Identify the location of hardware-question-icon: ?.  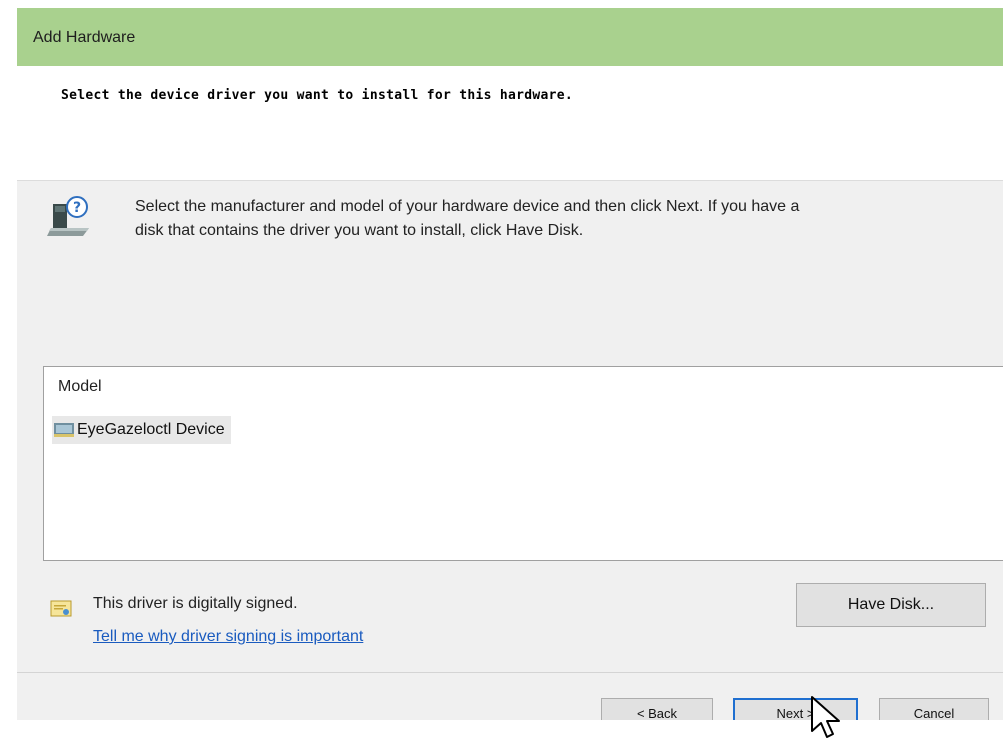
(68, 216).